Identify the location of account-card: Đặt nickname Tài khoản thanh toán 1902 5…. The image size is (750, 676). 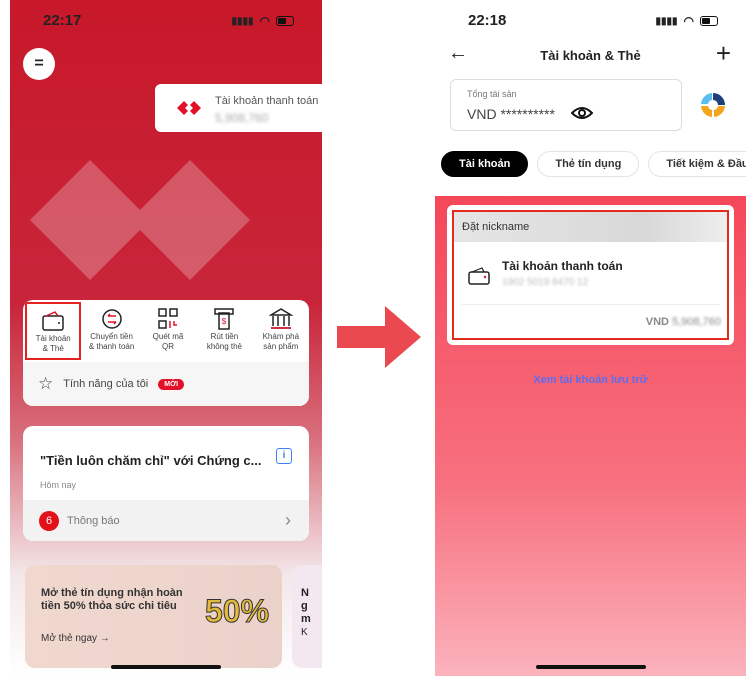
(590, 275).